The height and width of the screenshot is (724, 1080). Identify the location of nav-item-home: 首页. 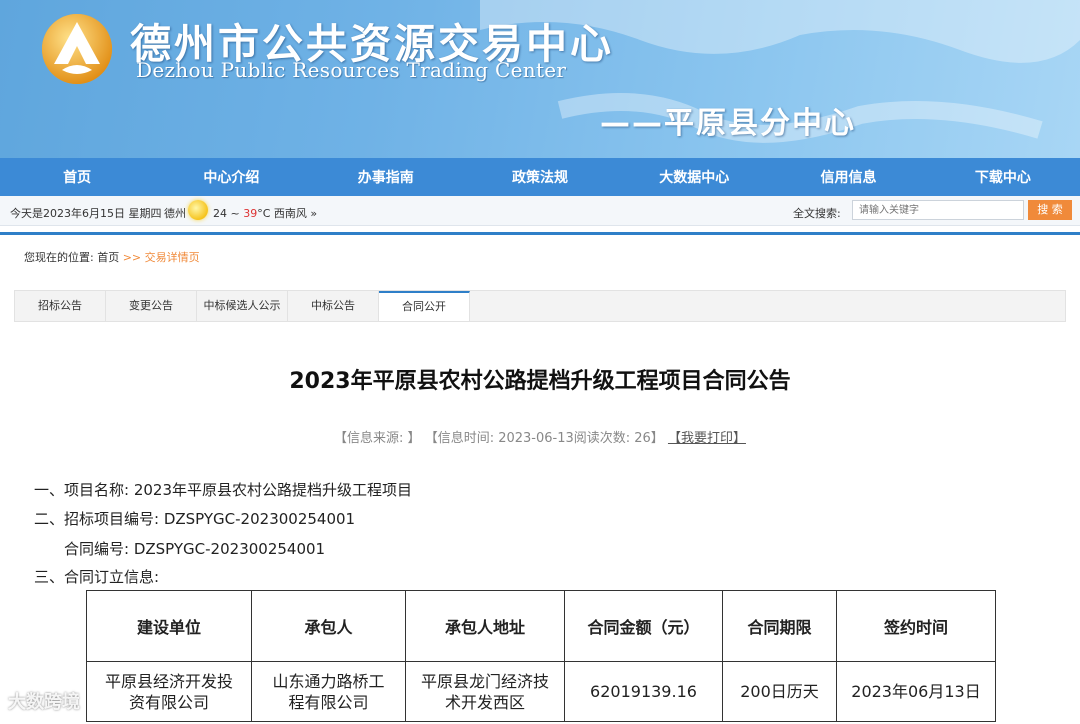
(77, 177).